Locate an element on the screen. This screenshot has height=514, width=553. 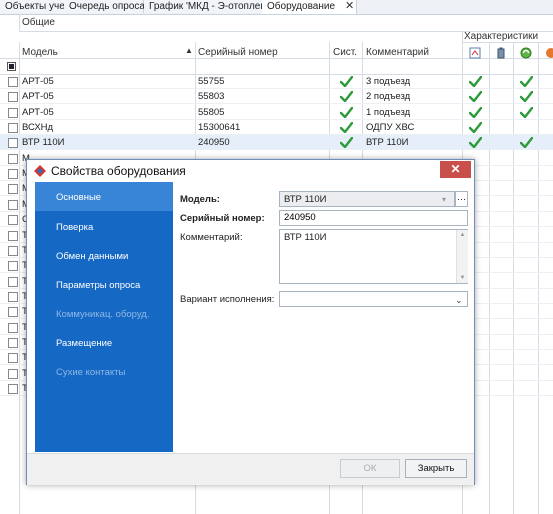
nav-item-poll-params: Параметры опроса is located at coordinates (98, 285).